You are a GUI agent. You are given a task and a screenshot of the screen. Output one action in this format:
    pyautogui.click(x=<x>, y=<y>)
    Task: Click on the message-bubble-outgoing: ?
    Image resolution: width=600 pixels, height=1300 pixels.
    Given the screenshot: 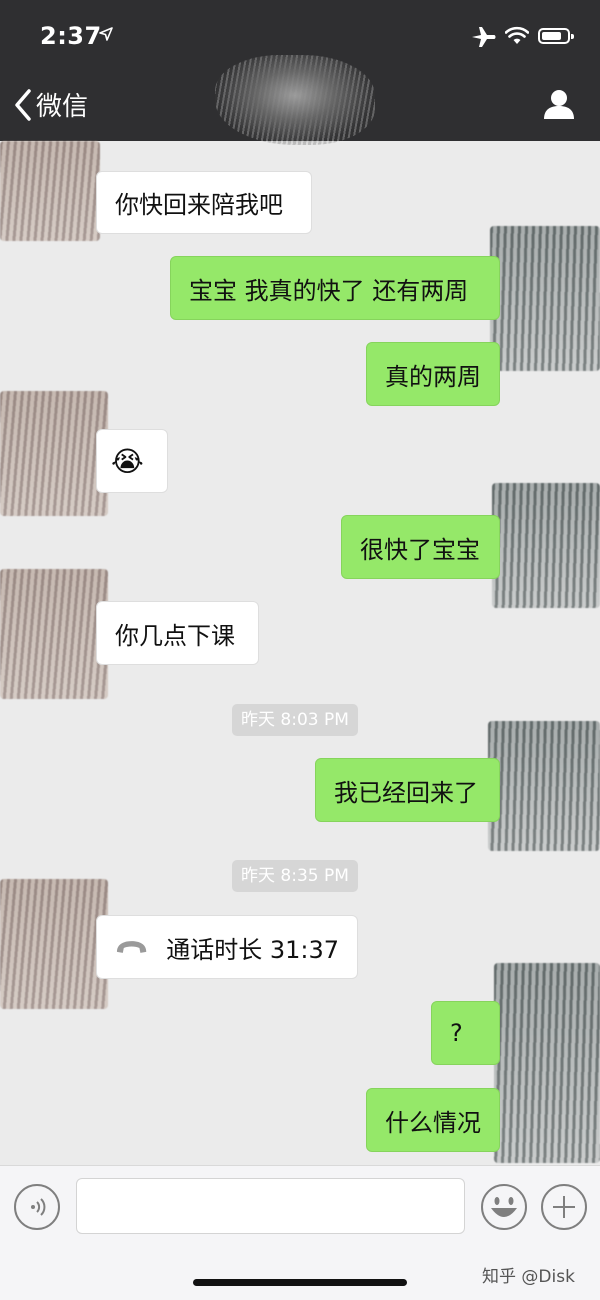 What is the action you would take?
    pyautogui.click(x=465, y=1033)
    